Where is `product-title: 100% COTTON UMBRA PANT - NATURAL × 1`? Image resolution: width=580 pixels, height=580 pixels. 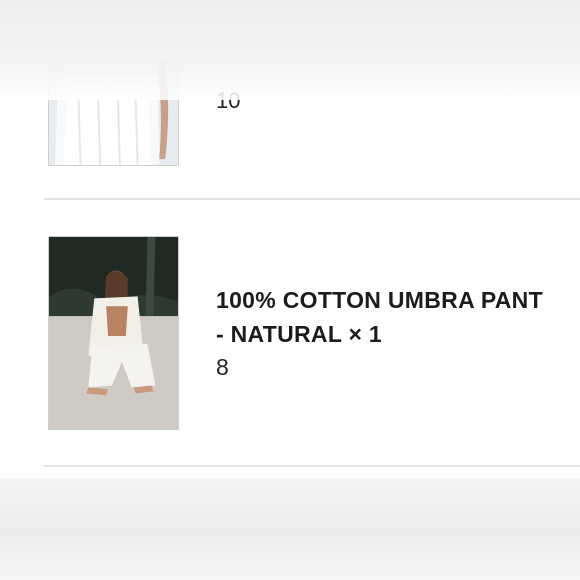 product-title: 100% COTTON UMBRA PANT - NATURAL × 1 is located at coordinates (398, 317).